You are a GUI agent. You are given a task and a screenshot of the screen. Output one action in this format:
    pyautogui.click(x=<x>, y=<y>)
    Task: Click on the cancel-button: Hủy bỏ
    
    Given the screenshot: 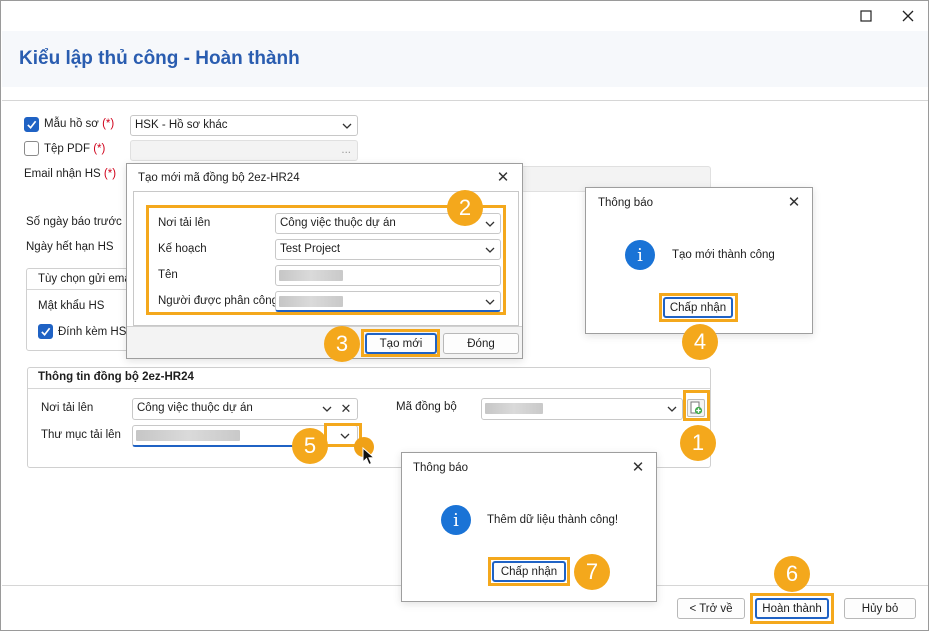 What is the action you would take?
    pyautogui.click(x=880, y=608)
    